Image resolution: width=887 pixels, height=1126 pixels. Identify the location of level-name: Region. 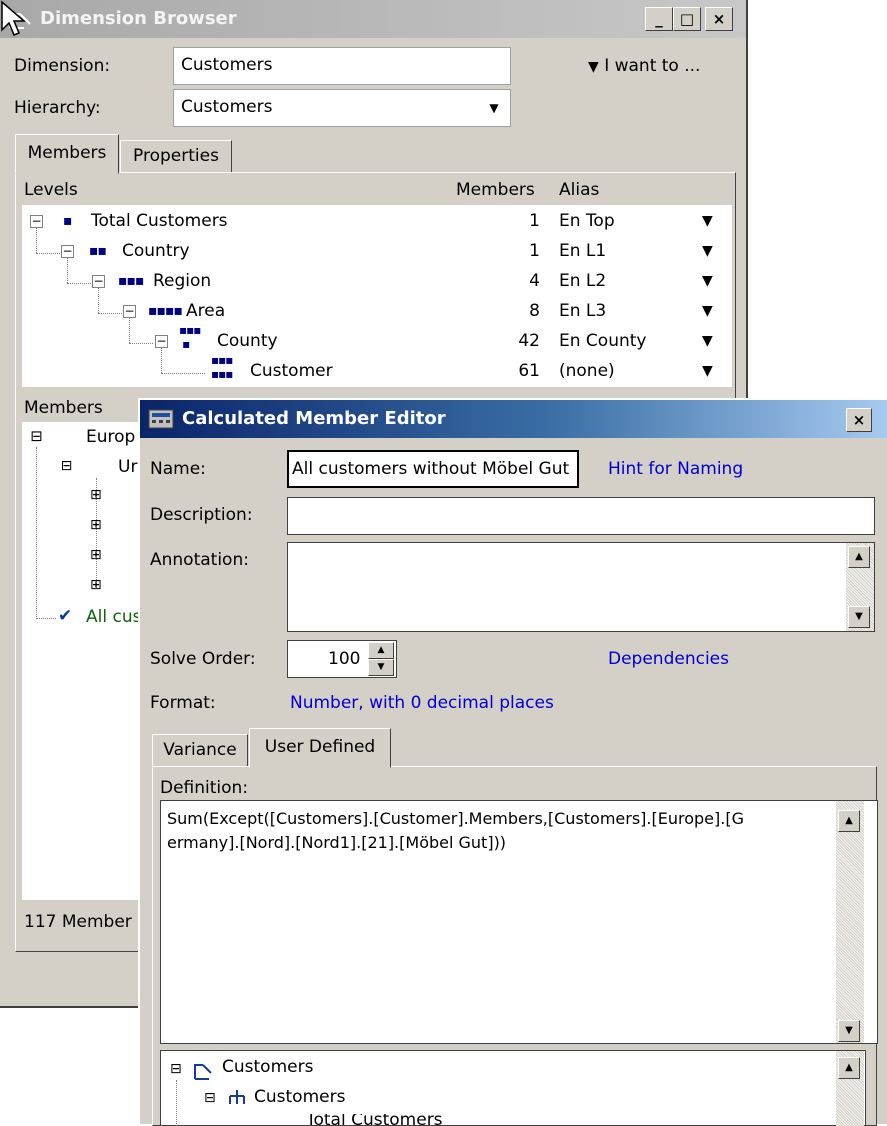
(182, 281).